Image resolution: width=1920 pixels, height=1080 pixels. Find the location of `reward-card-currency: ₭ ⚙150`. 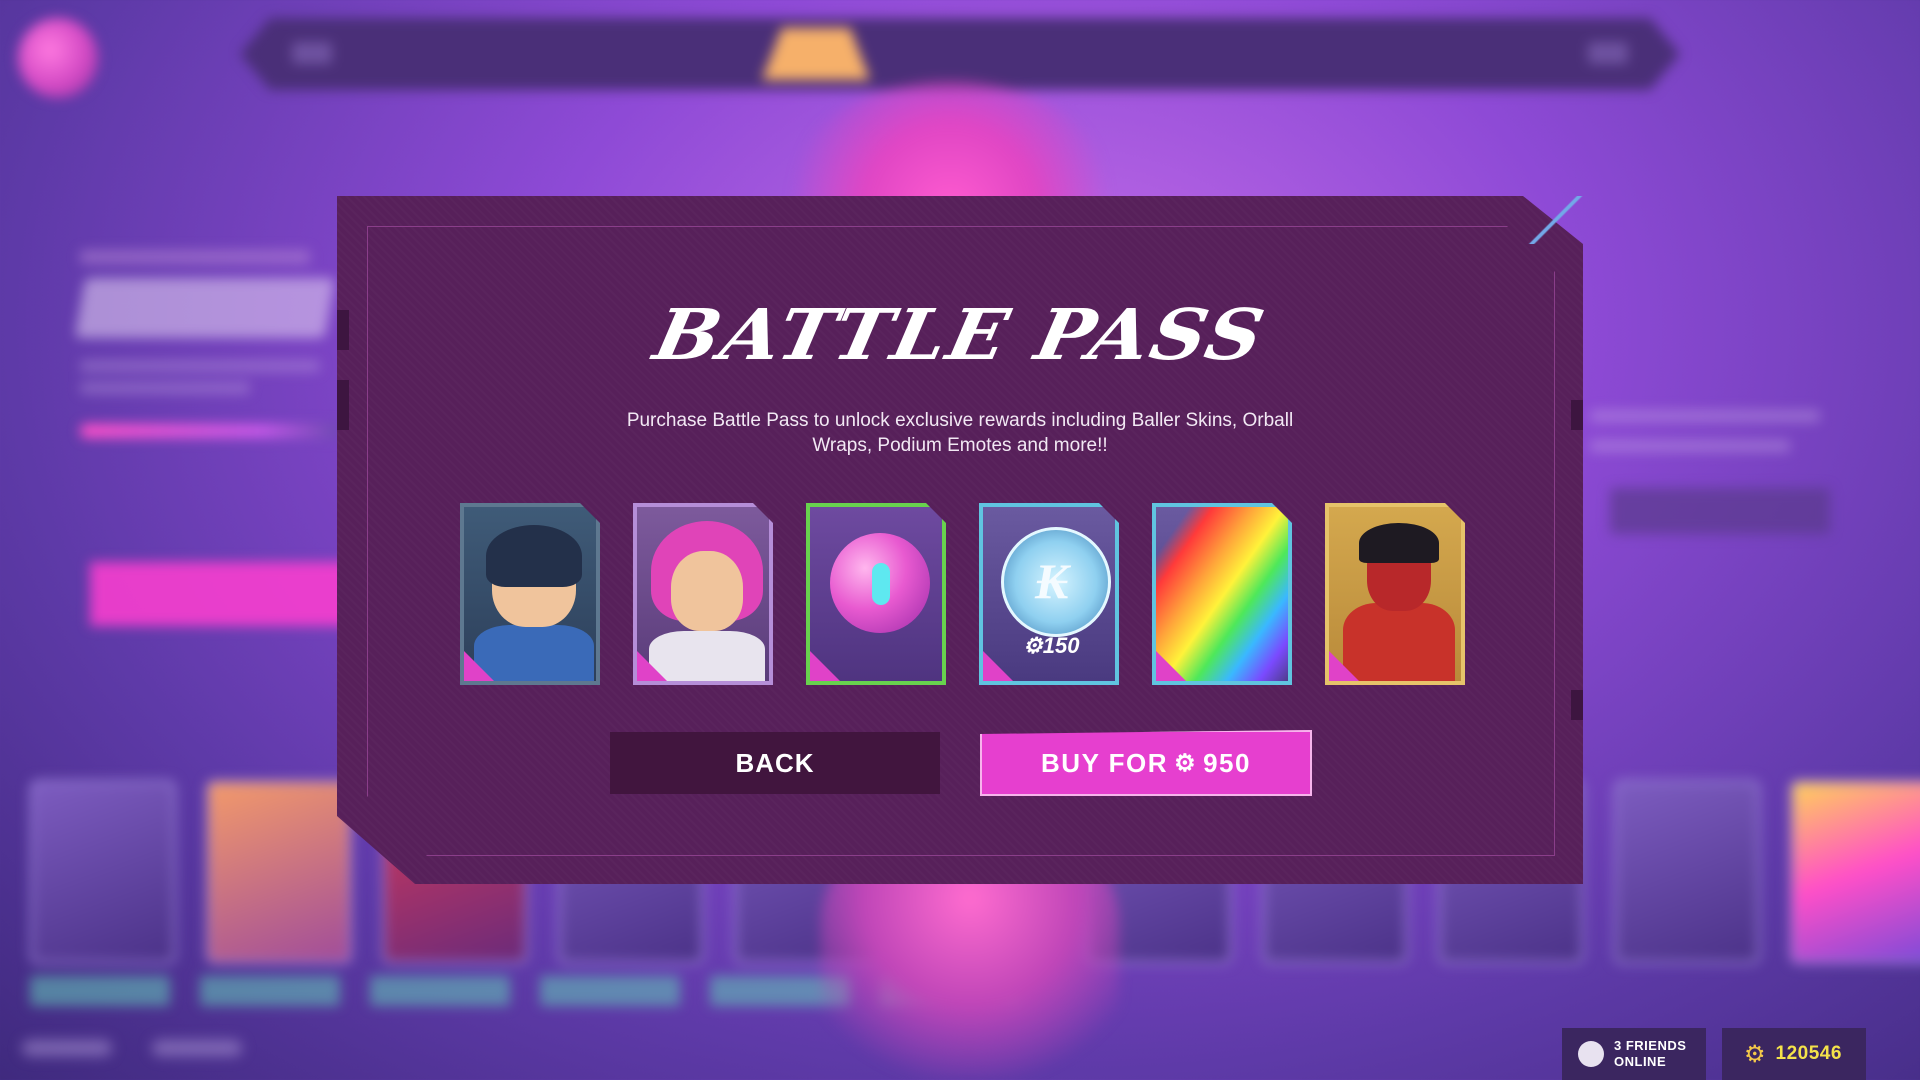

reward-card-currency: ₭ ⚙150 is located at coordinates (1049, 594).